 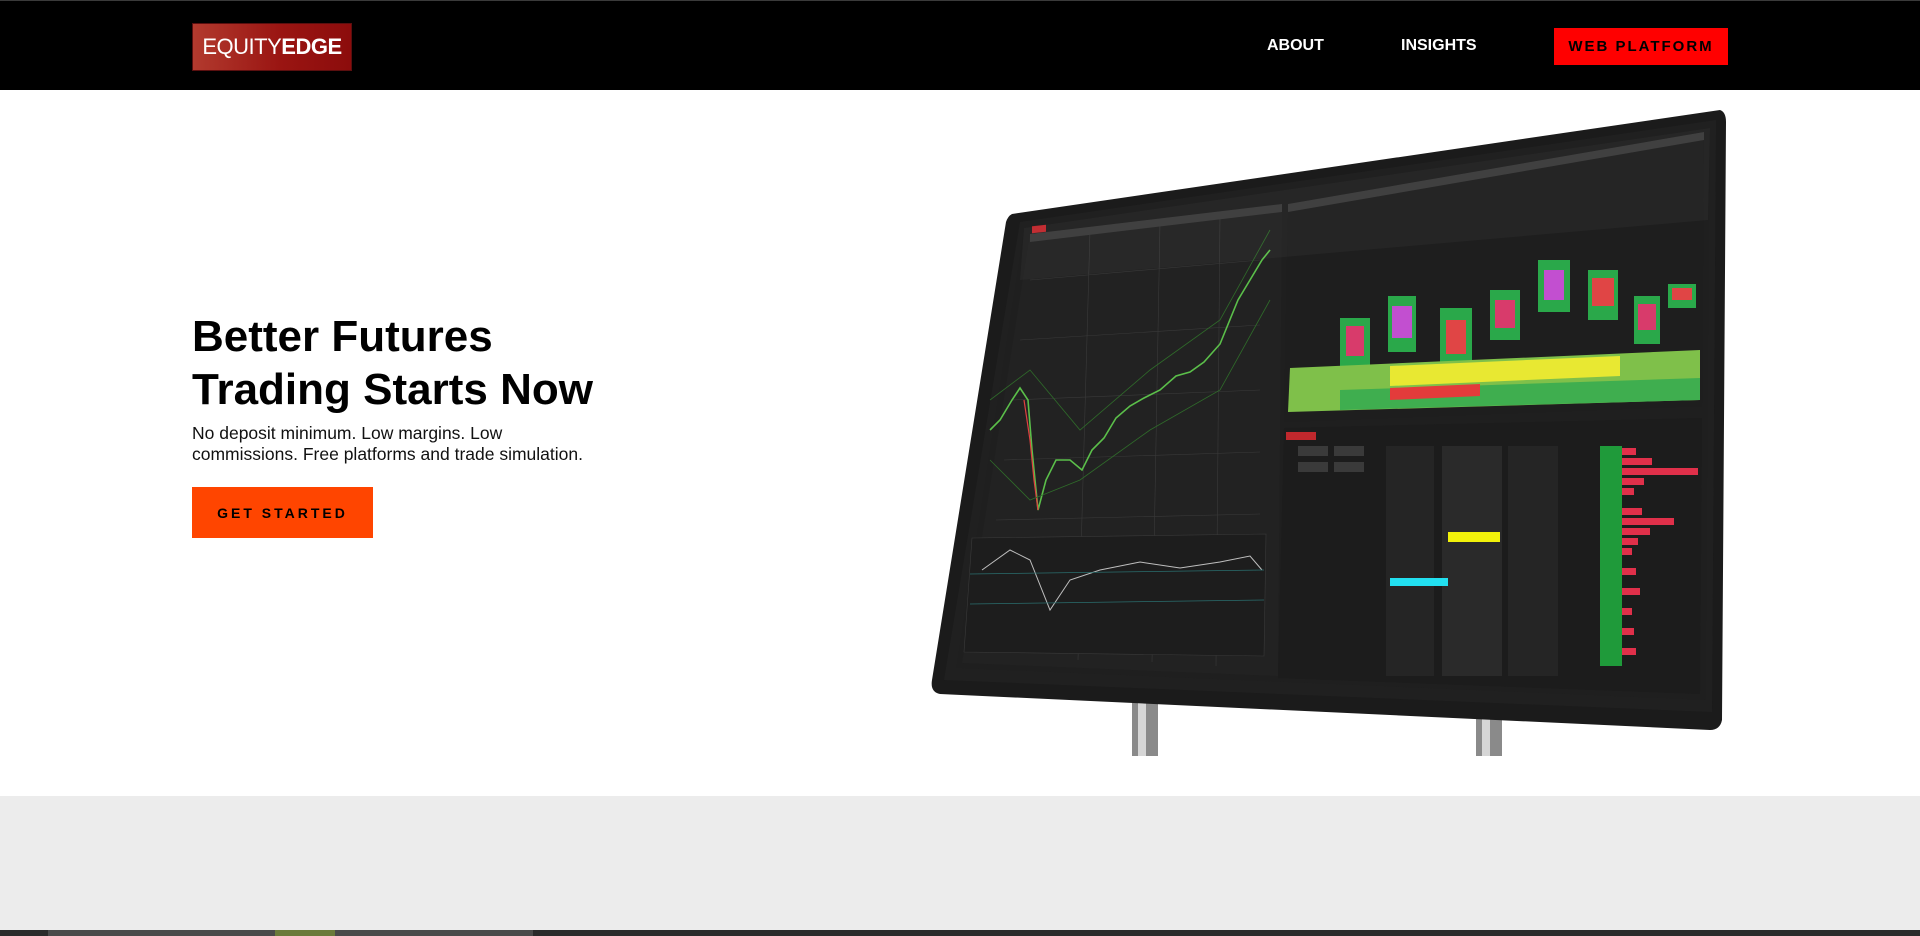 What do you see at coordinates (1295, 46) in the screenshot?
I see `nav-about-link: ABOUT` at bounding box center [1295, 46].